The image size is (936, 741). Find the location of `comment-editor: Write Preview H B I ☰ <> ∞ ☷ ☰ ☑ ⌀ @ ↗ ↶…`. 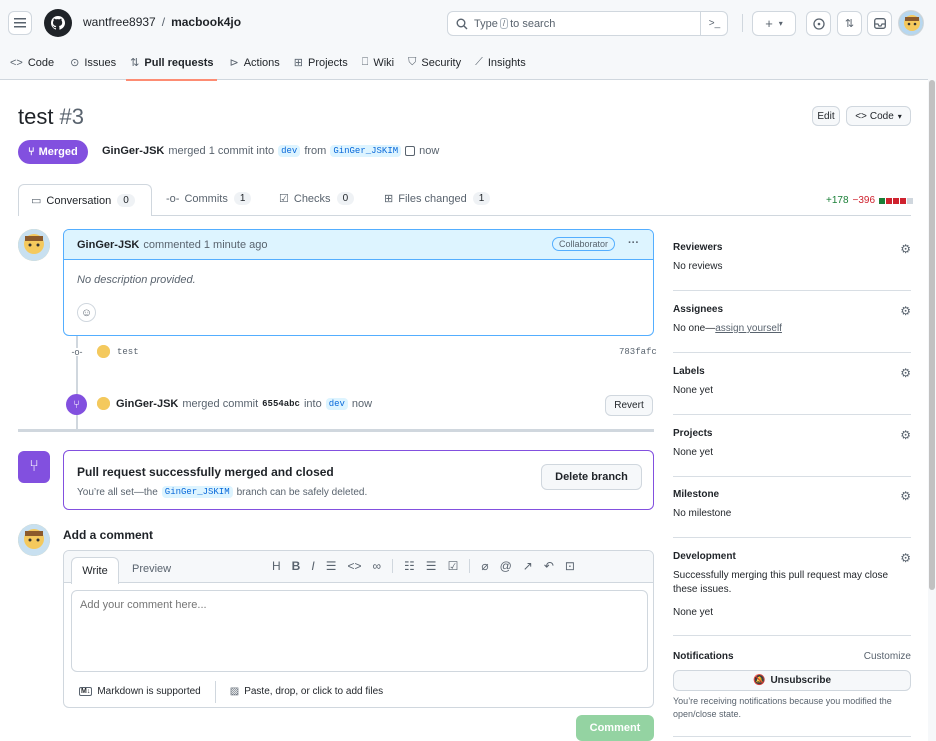

comment-editor: Write Preview H B I ☰ <> ∞ ☷ ☰ ☑ ⌀ @ ↗ ↶… is located at coordinates (358, 629).